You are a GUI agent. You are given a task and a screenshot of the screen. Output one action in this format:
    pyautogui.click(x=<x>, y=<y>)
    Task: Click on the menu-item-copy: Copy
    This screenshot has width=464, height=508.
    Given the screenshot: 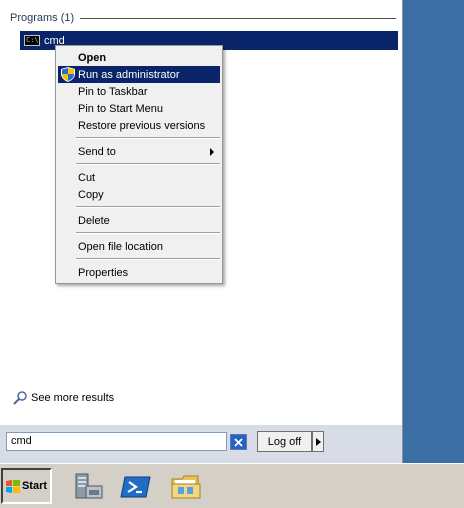 What is the action you would take?
    pyautogui.click(x=139, y=194)
    